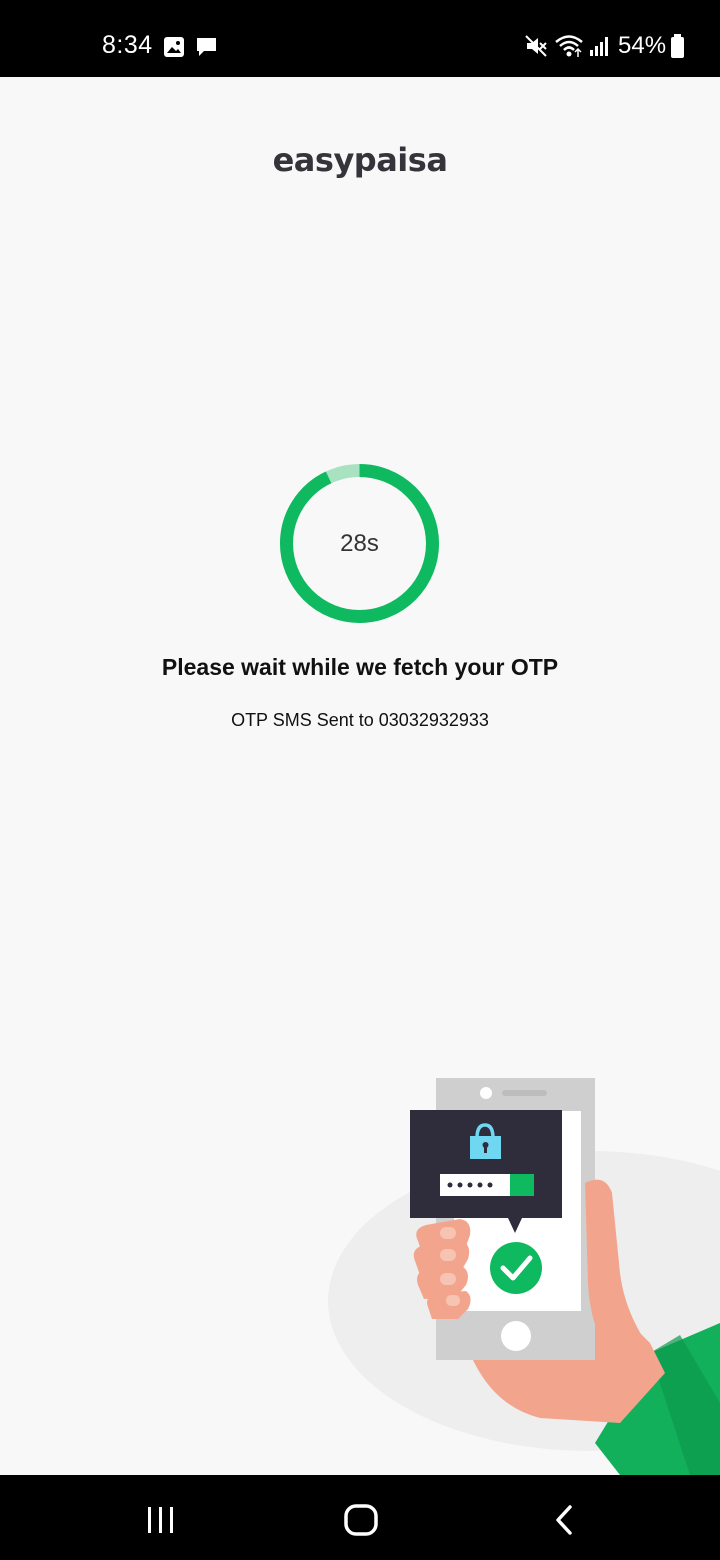 The width and height of the screenshot is (720, 1560). Describe the element at coordinates (569, 46) in the screenshot. I see `wifi-icon` at that location.